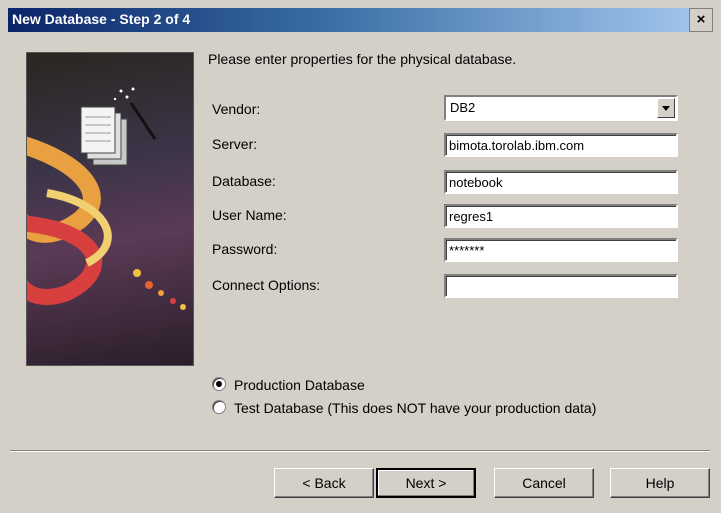 This screenshot has height=513, width=721. Describe the element at coordinates (544, 483) in the screenshot. I see `cancel-button: Cancel` at that location.